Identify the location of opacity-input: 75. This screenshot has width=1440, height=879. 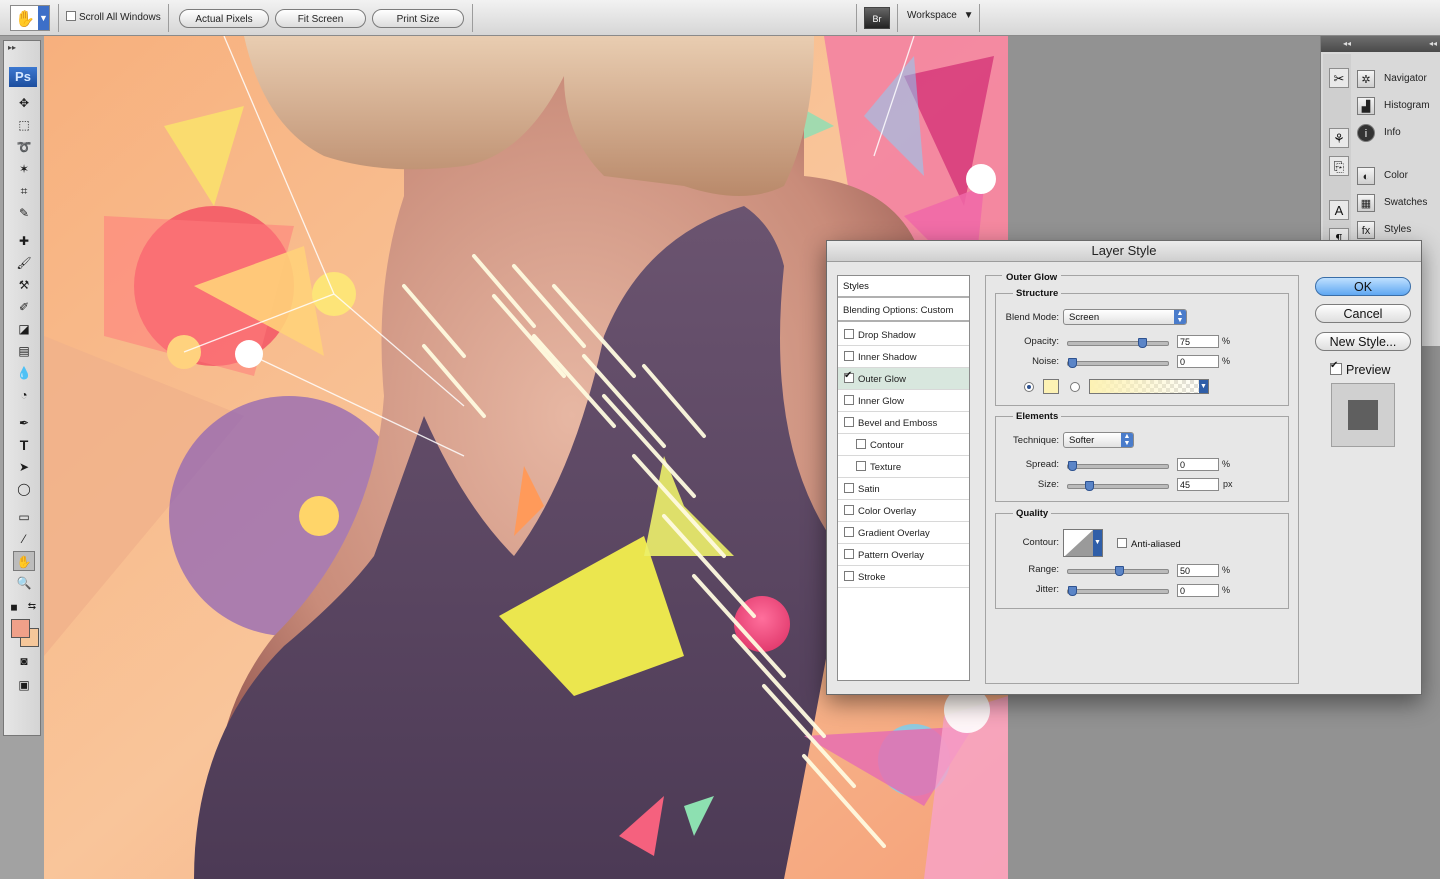
(1198, 341).